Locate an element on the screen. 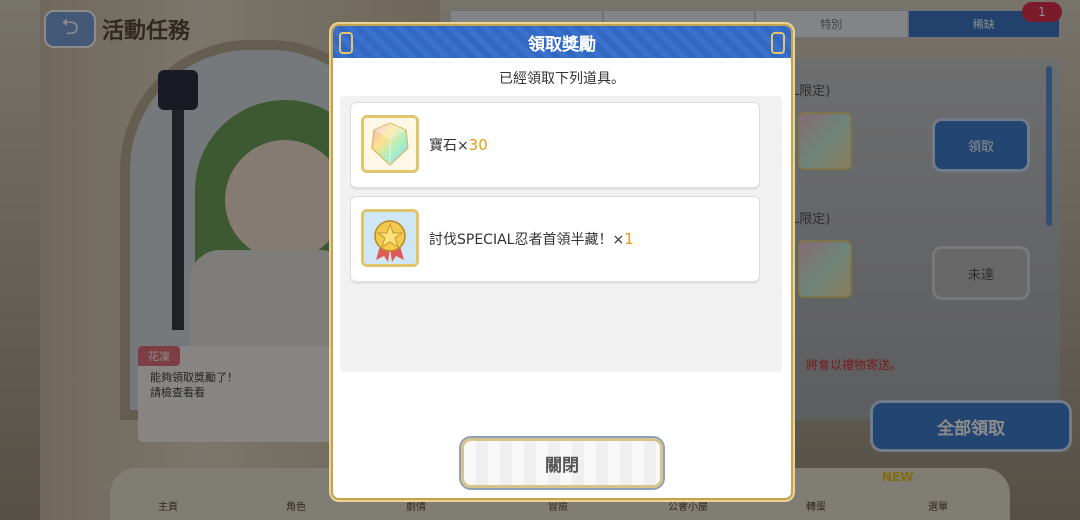  gold-star-medal-icon is located at coordinates (390, 238).